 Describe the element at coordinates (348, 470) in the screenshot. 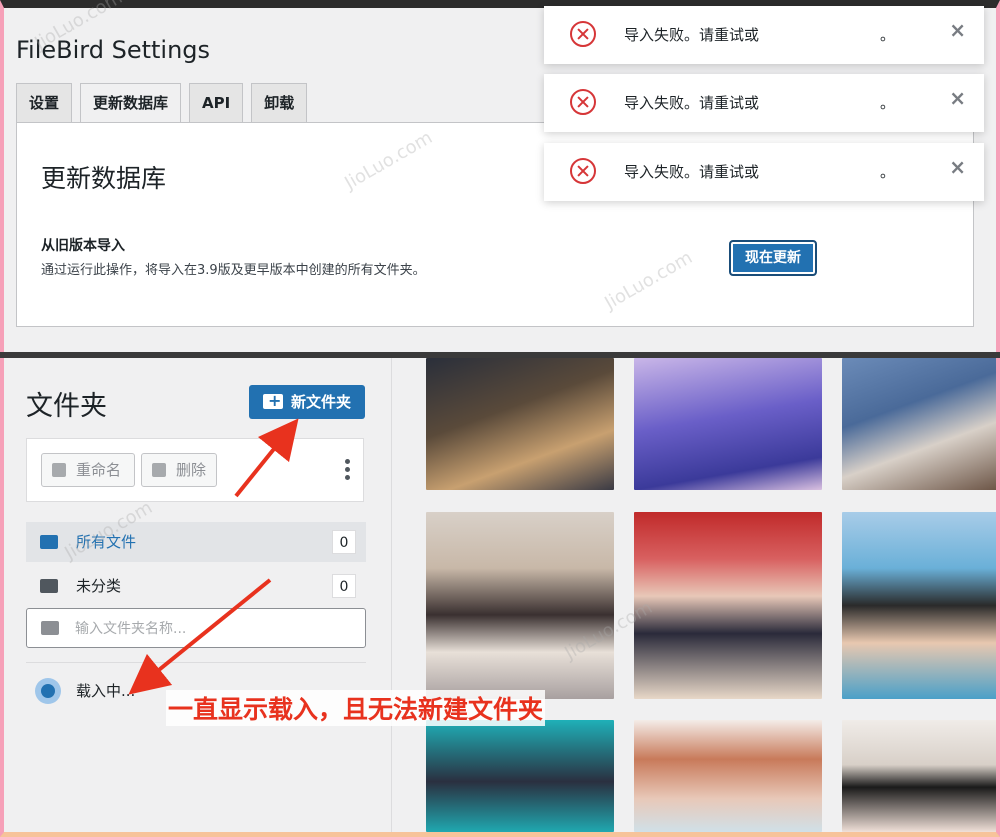

I see `more-options-icon` at that location.